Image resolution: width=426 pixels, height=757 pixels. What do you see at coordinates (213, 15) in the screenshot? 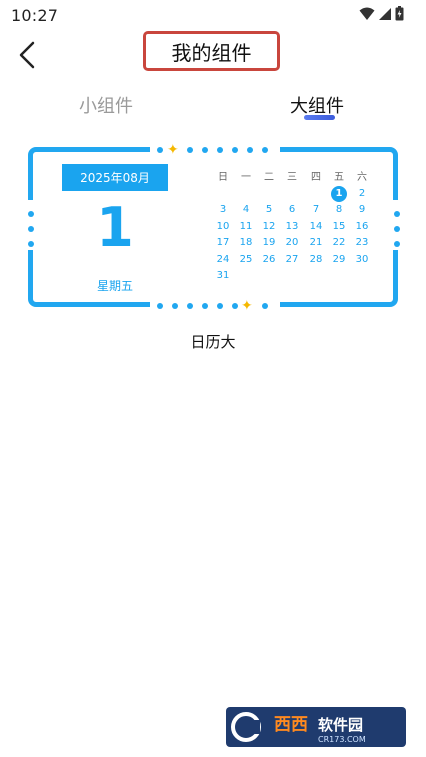
I see `status-bar: 10:27` at bounding box center [213, 15].